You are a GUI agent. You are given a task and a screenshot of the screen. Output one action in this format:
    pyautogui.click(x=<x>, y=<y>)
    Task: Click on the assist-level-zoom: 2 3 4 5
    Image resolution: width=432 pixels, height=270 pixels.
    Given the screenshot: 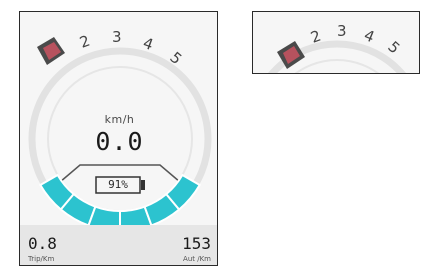 What is the action you would take?
    pyautogui.click(x=336, y=42)
    